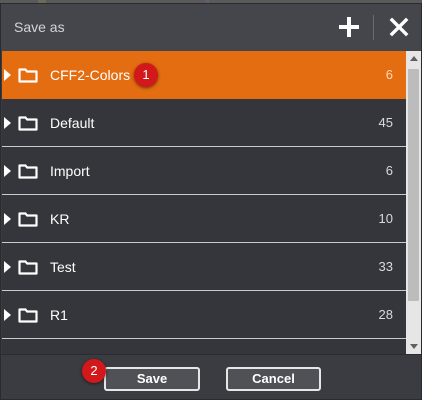 The width and height of the screenshot is (422, 400). Describe the element at coordinates (72, 123) in the screenshot. I see `folder-name: Default` at that location.